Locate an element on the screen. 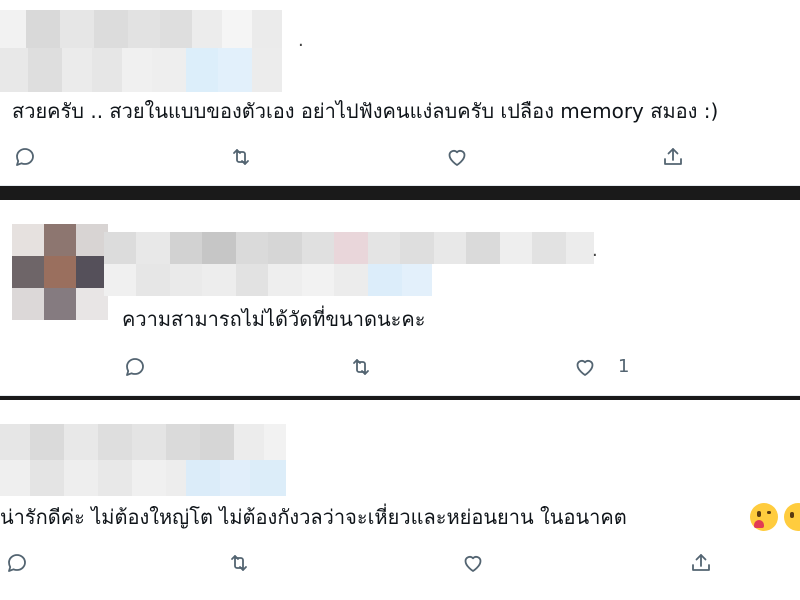 The image size is (800, 600). smile-emoji-icon is located at coordinates (792, 517).